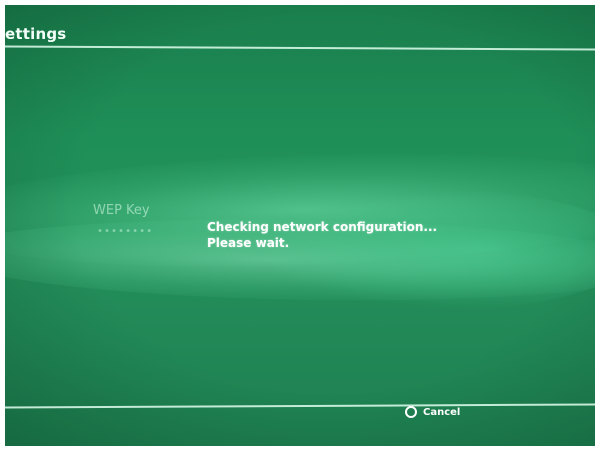  Describe the element at coordinates (248, 243) in the screenshot. I see `status-line-2: Please wait.` at that location.